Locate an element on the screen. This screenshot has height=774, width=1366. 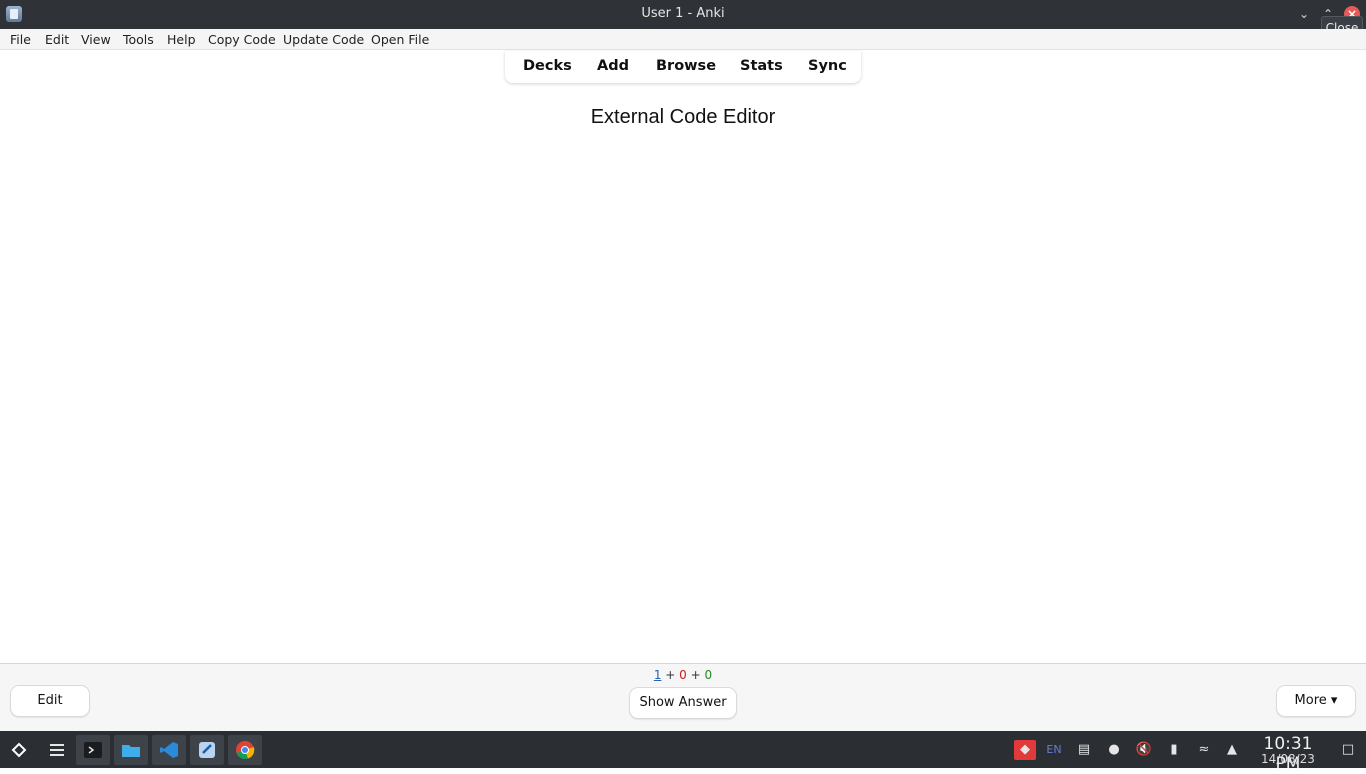
window-title: User 1 - Anki is located at coordinates (683, 13).